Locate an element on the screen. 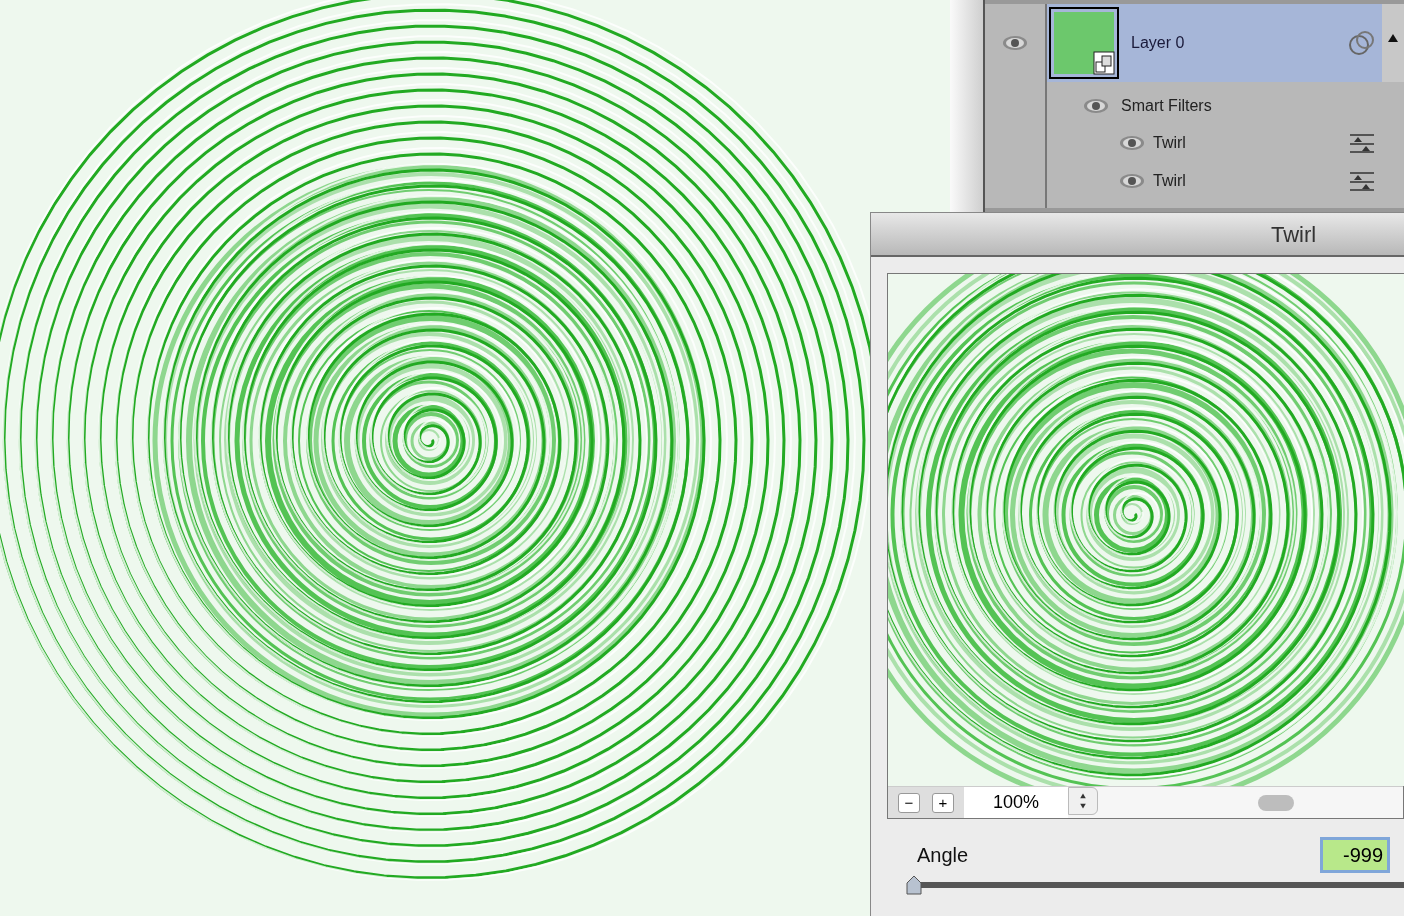 This screenshot has width=1404, height=916. angle-slider is located at coordinates (1155, 885).